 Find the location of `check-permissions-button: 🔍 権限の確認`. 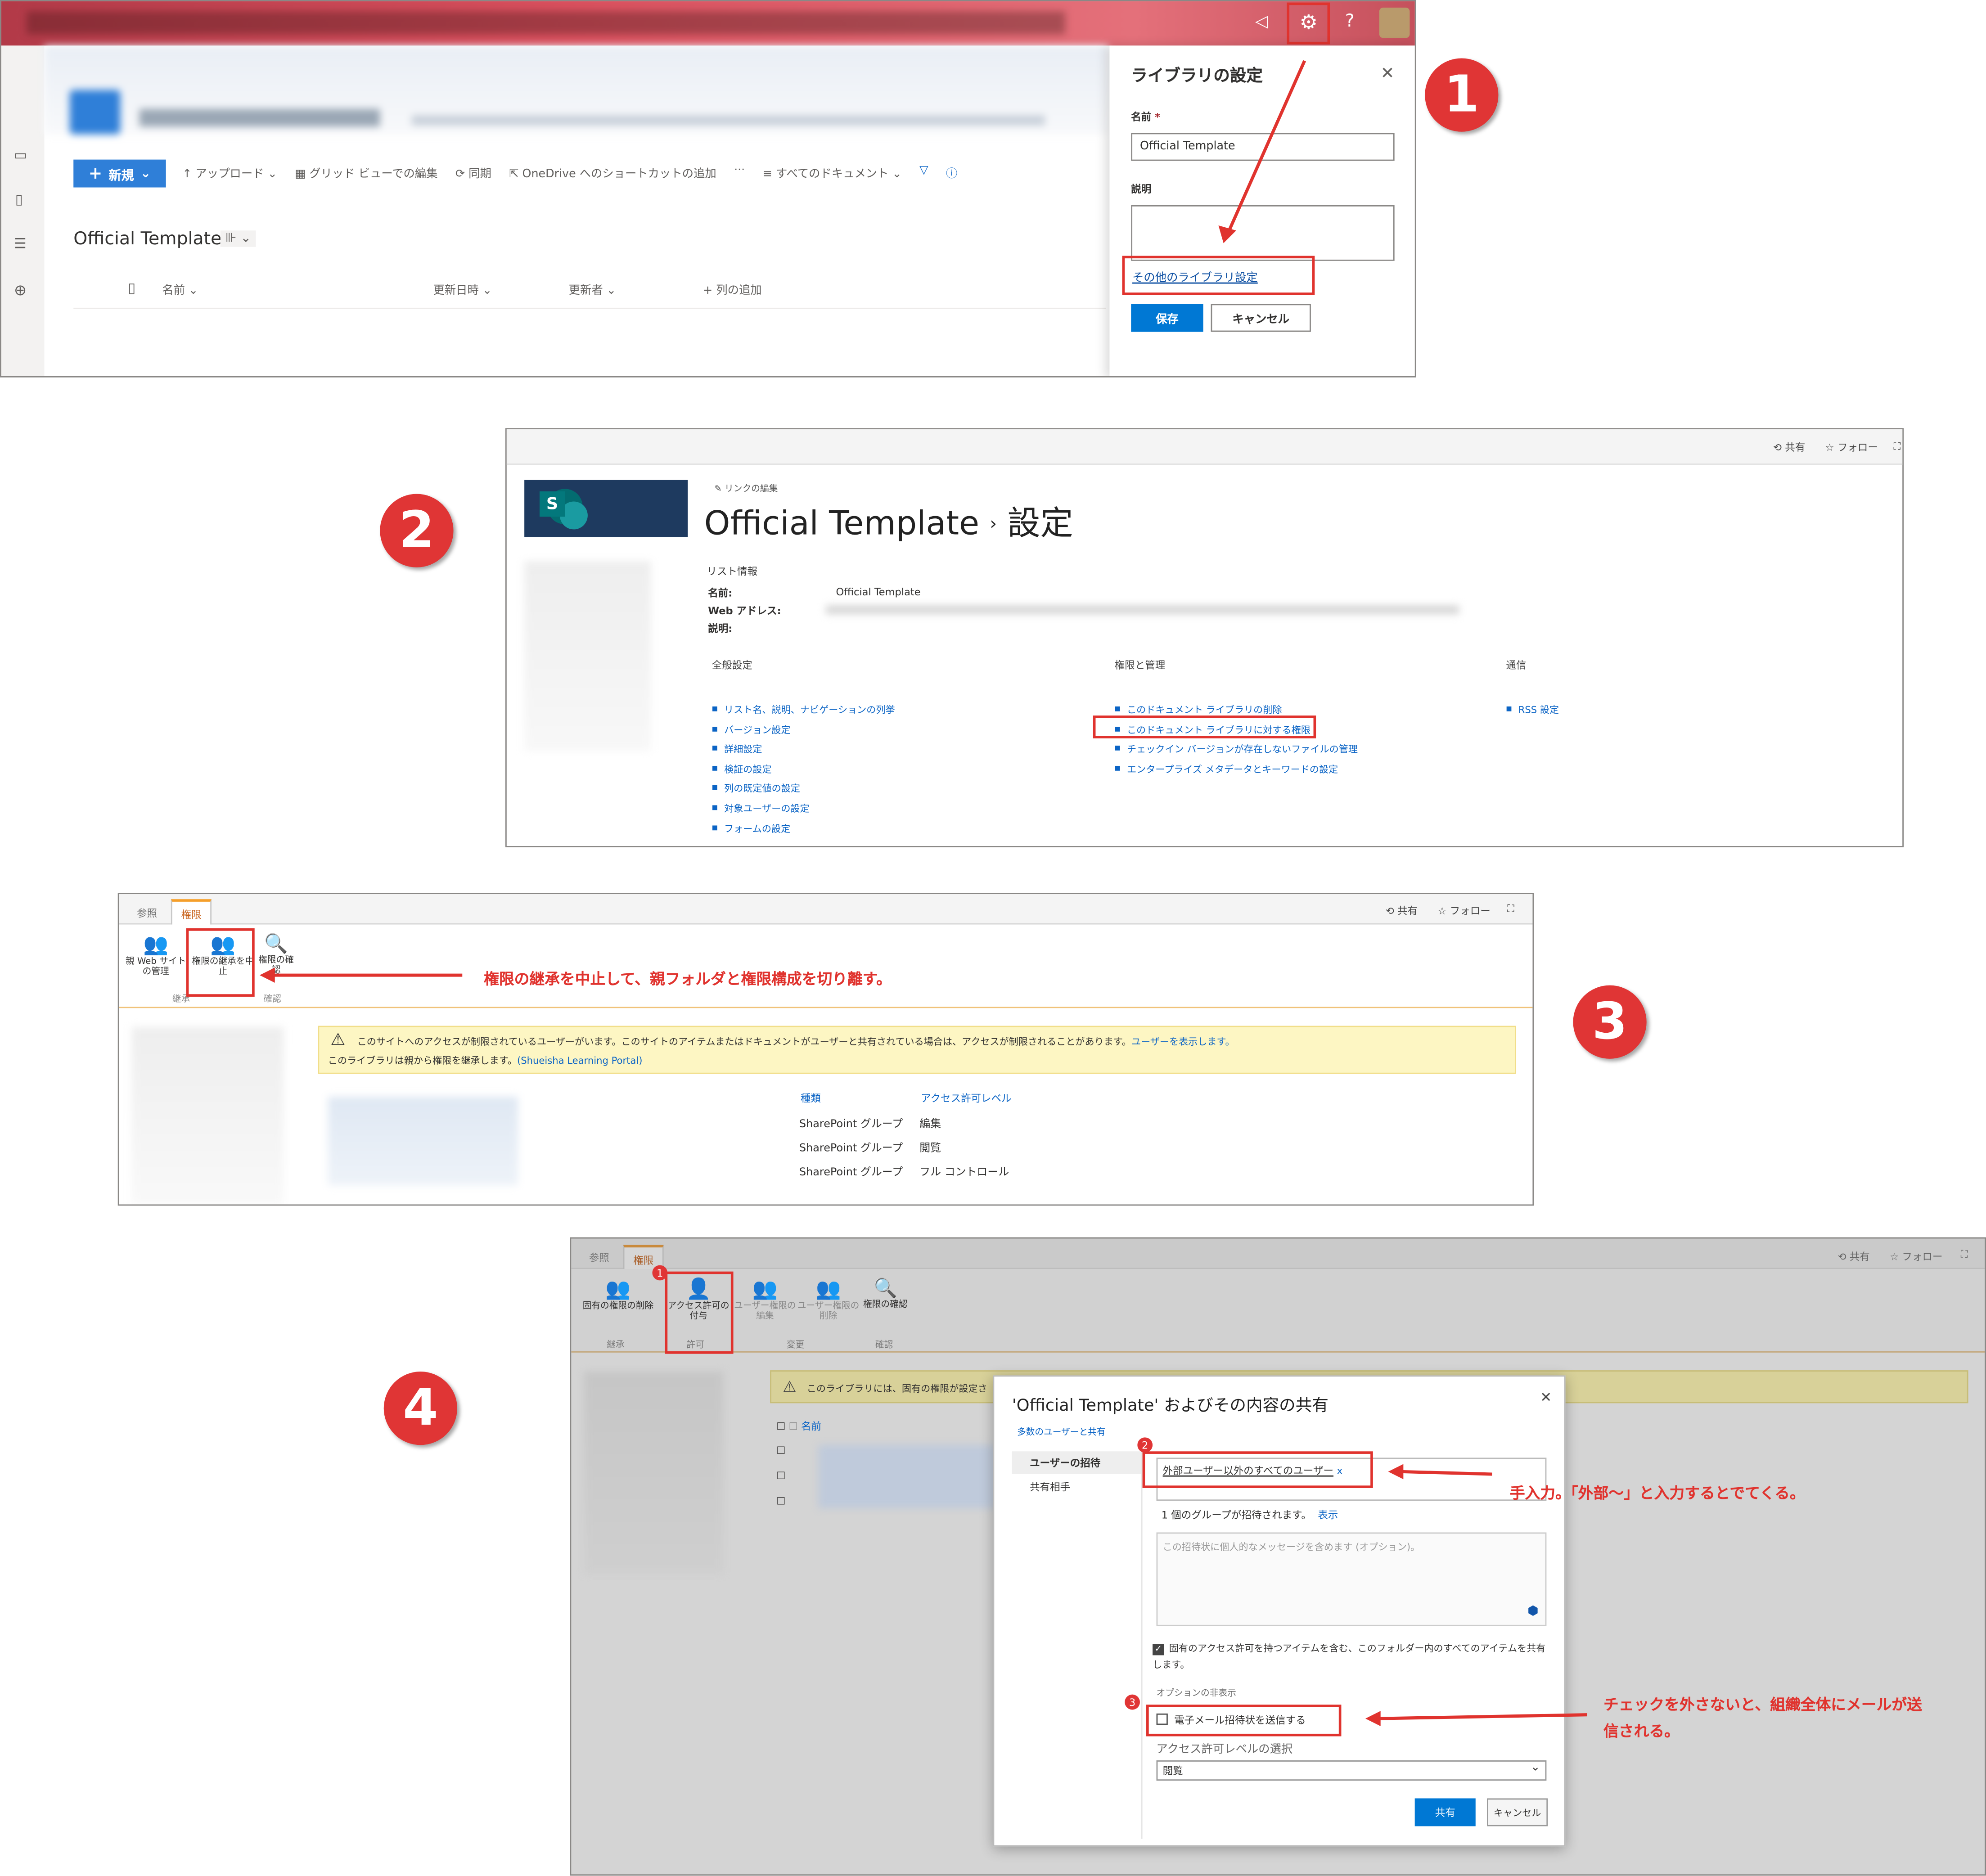

check-permissions-button: 🔍 権限の確認 is located at coordinates (885, 1293).